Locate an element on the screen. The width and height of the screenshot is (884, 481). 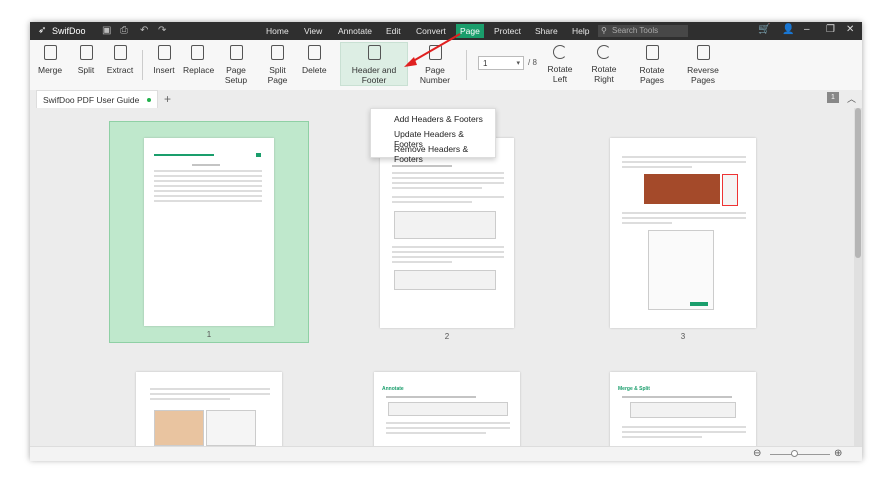
zoom-out-icon: ⊖ is located at coordinates (757, 453).